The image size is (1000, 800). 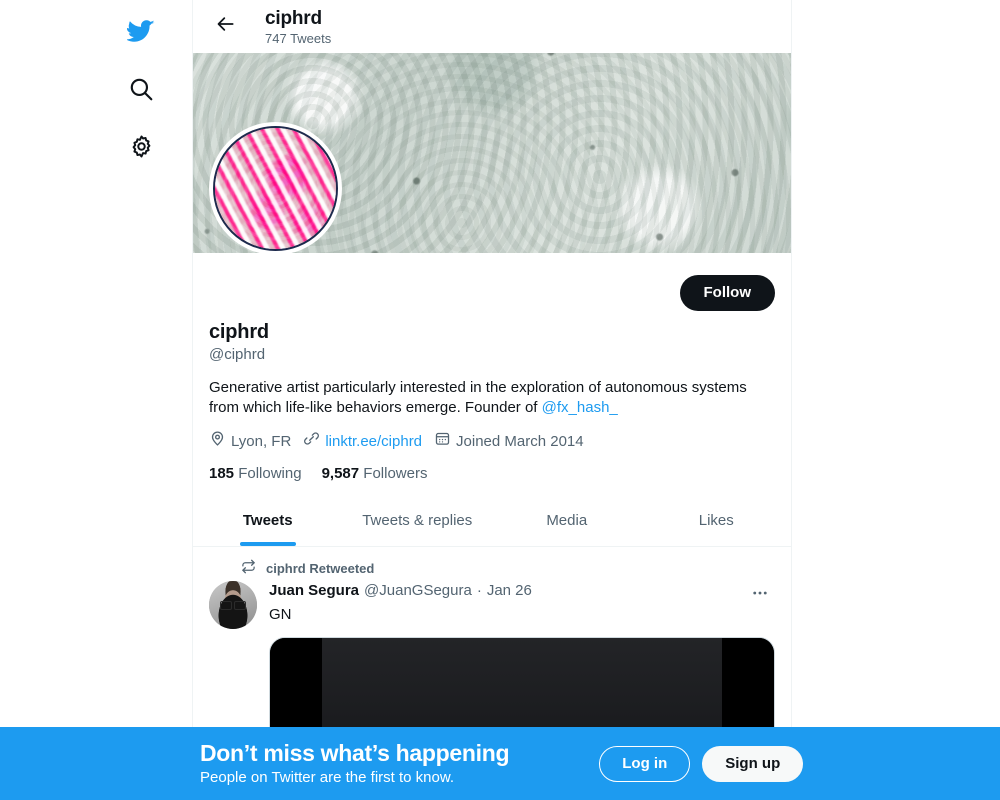 I want to click on tweet-date: Jan 26, so click(x=509, y=591).